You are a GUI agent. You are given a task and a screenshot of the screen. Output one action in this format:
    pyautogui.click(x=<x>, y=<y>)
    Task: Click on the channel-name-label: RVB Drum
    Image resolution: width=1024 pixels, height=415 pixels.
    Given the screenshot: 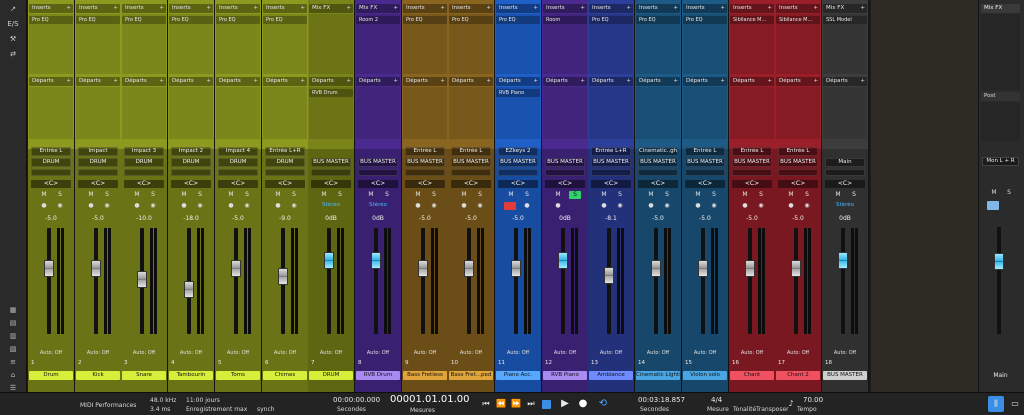 What is the action you would take?
    pyautogui.click(x=378, y=375)
    